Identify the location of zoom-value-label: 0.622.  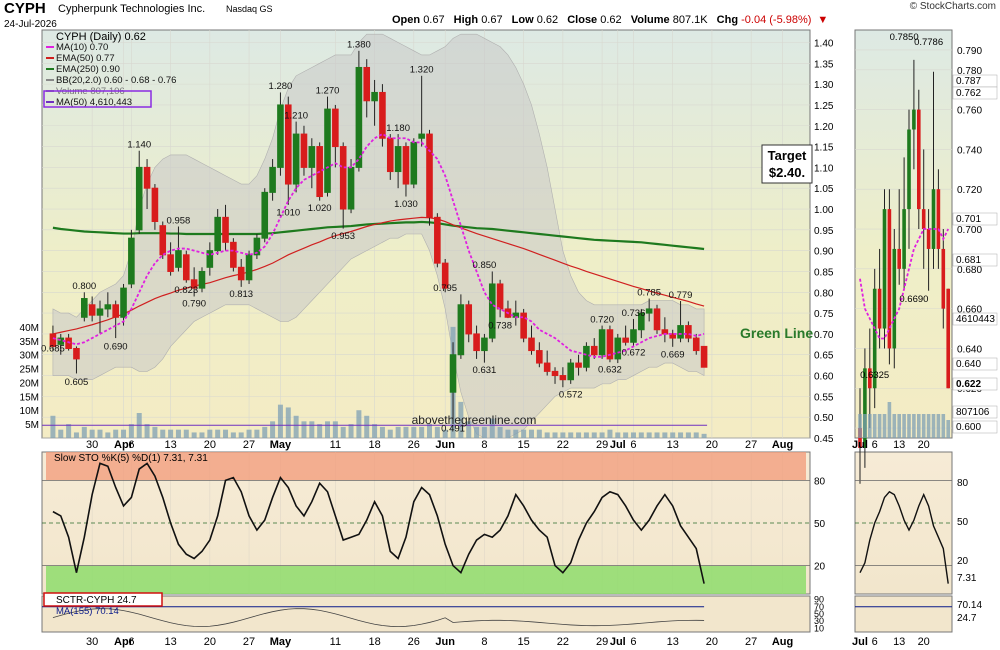
(968, 384).